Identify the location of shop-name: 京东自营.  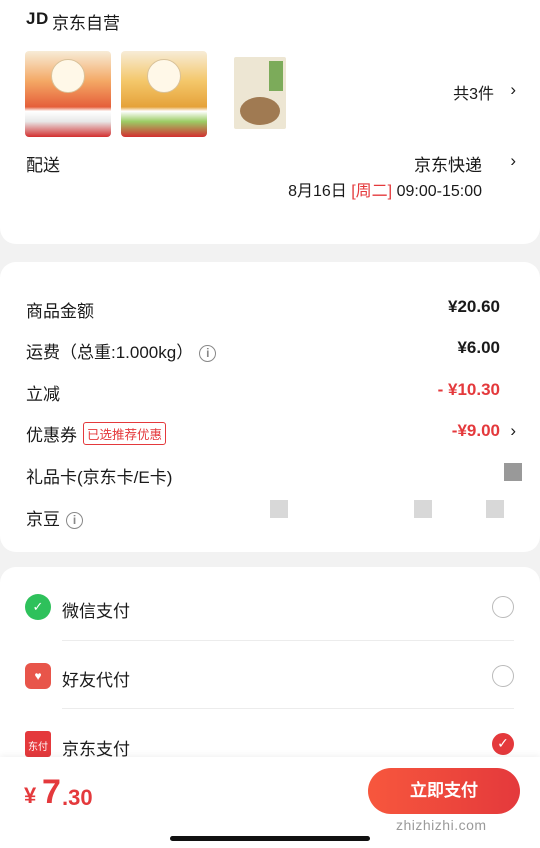
(86, 23).